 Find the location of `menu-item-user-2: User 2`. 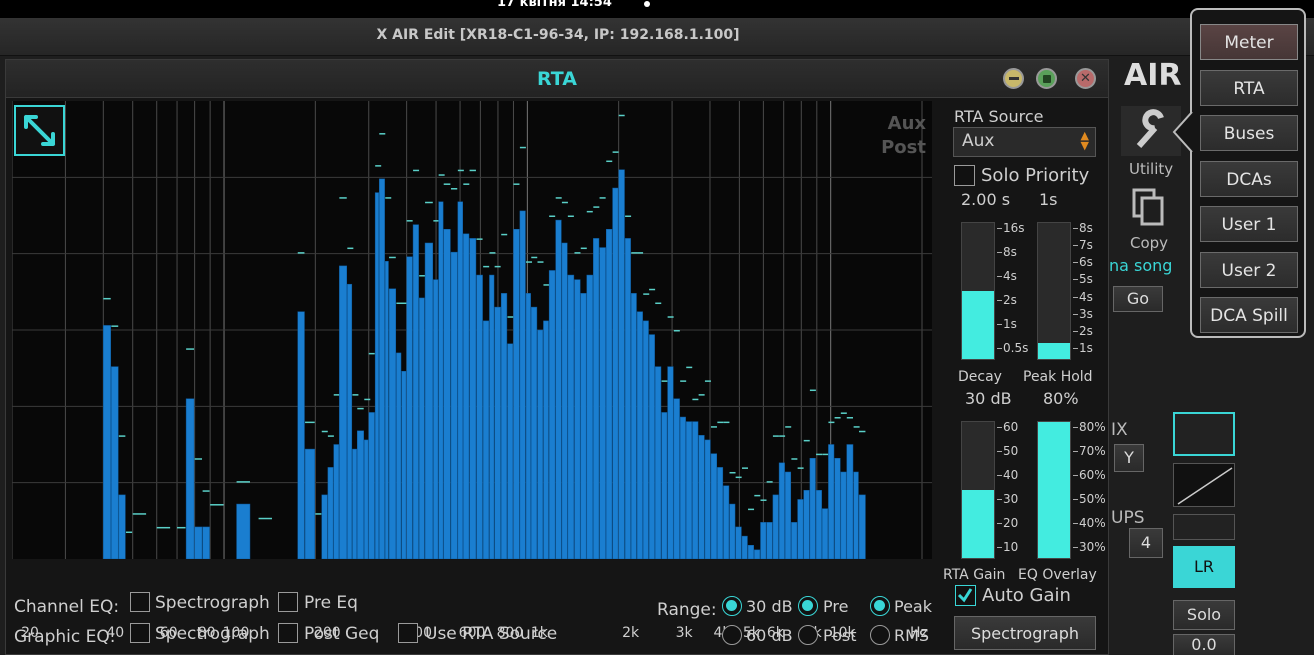

menu-item-user-2: User 2 is located at coordinates (1249, 269).